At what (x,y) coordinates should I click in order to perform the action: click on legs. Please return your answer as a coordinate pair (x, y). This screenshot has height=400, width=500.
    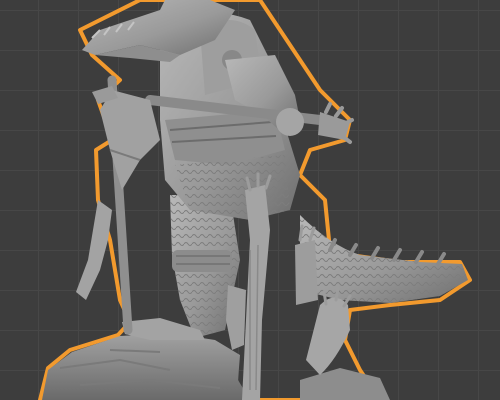
    Looking at the image, I should click on (181, 267).